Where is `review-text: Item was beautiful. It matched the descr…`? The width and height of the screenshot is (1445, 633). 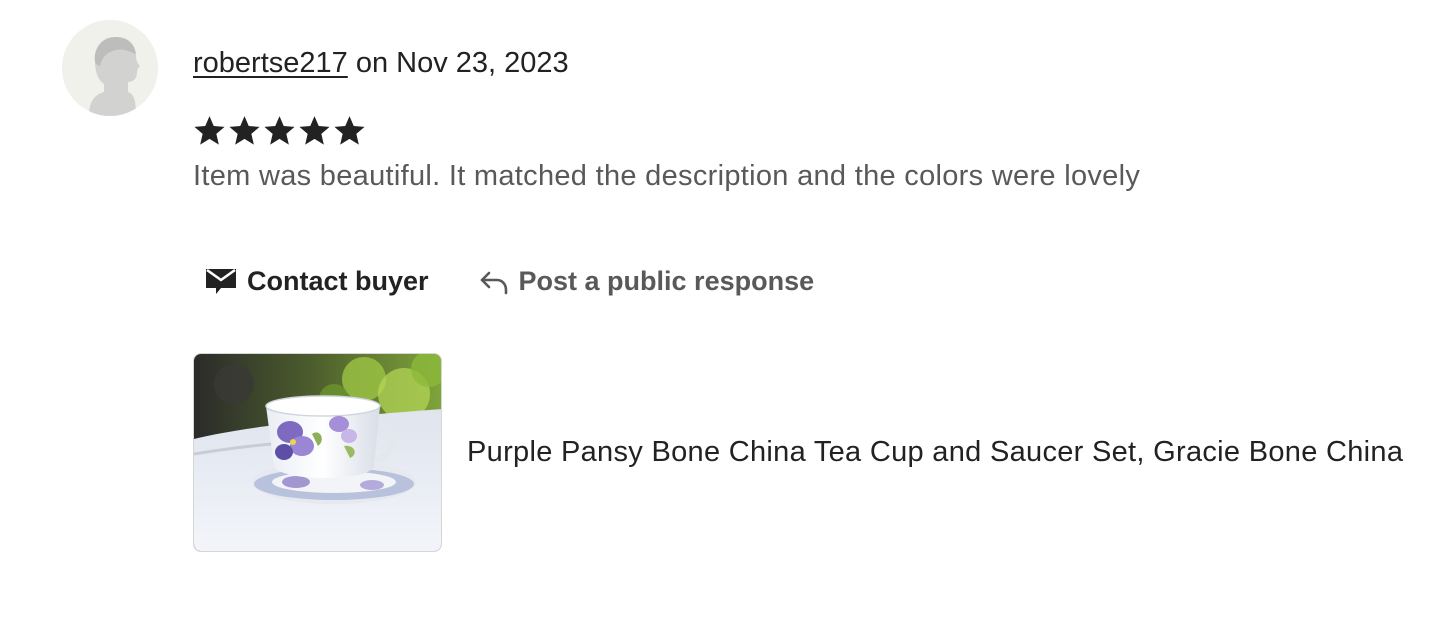
review-text: Item was beautiful. It matched the descr… is located at coordinates (667, 176).